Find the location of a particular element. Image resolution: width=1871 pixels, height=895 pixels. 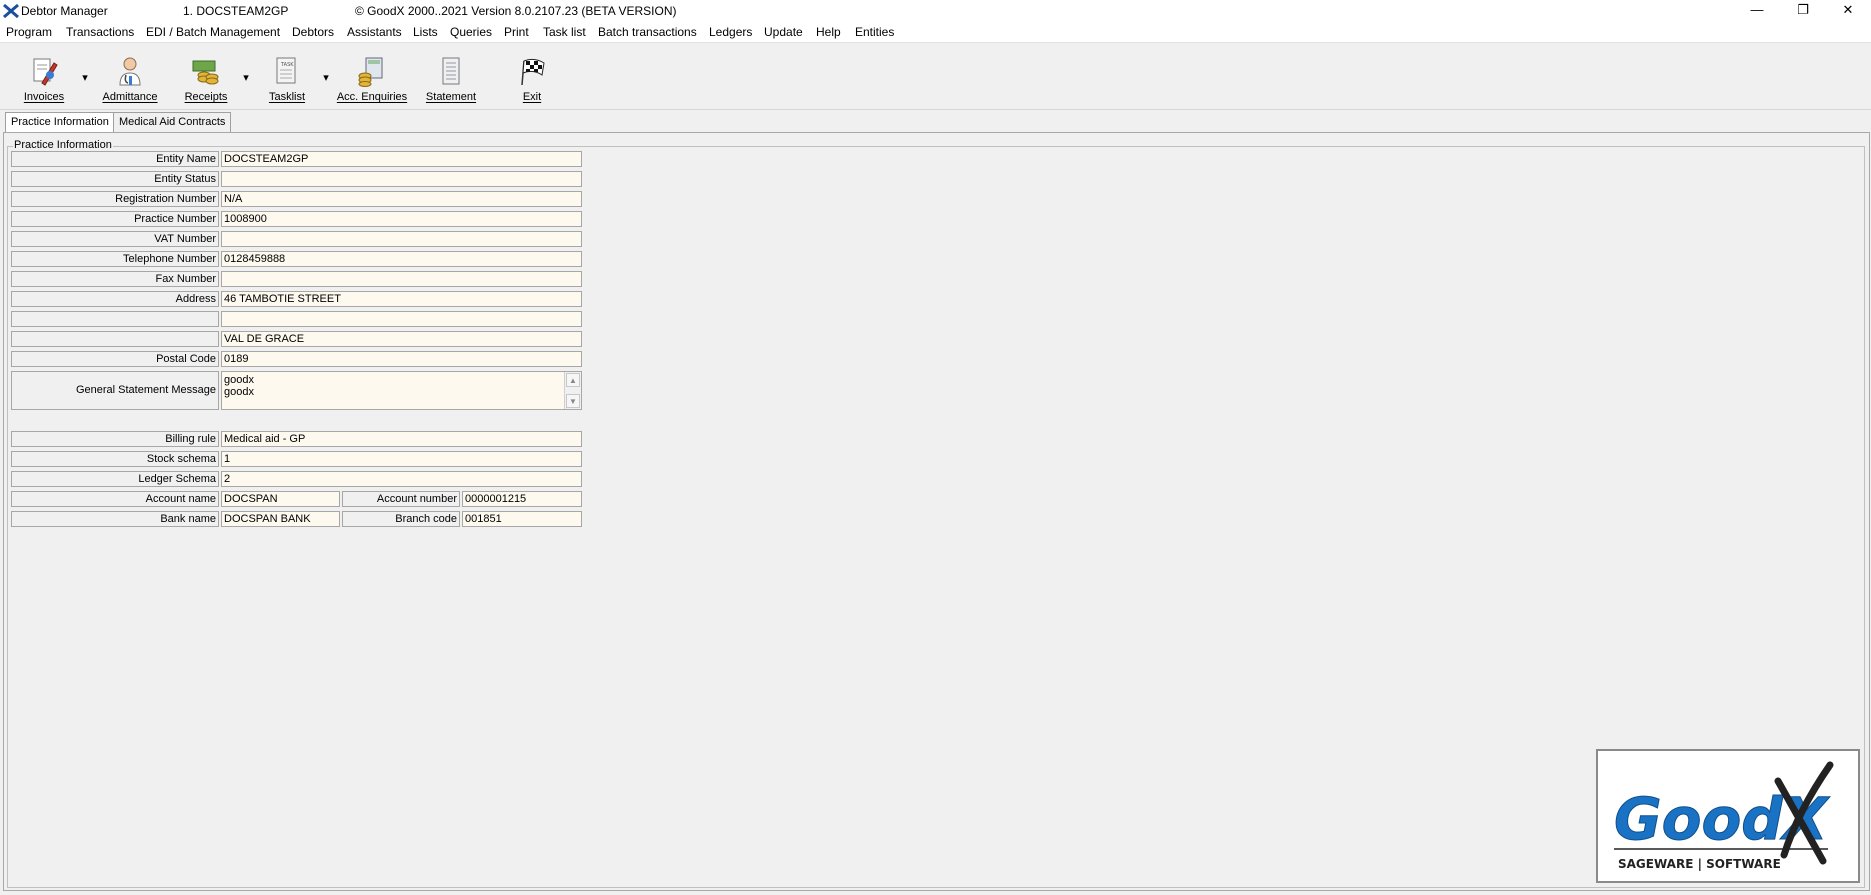

tab-practice-information: Practice Information is located at coordinates (60, 122).